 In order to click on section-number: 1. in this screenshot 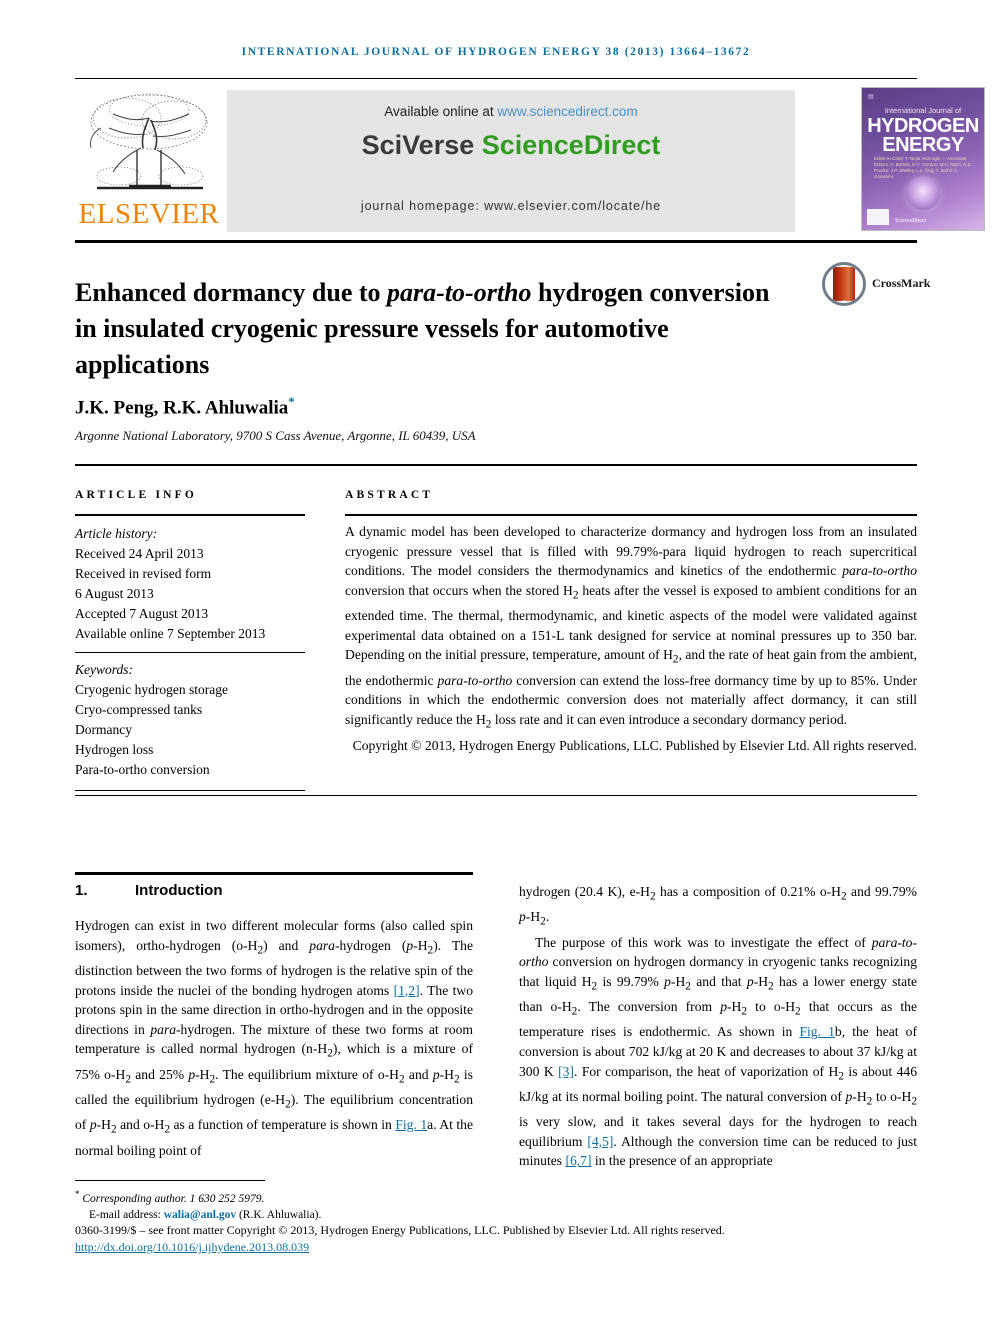, I will do `click(81, 890)`.